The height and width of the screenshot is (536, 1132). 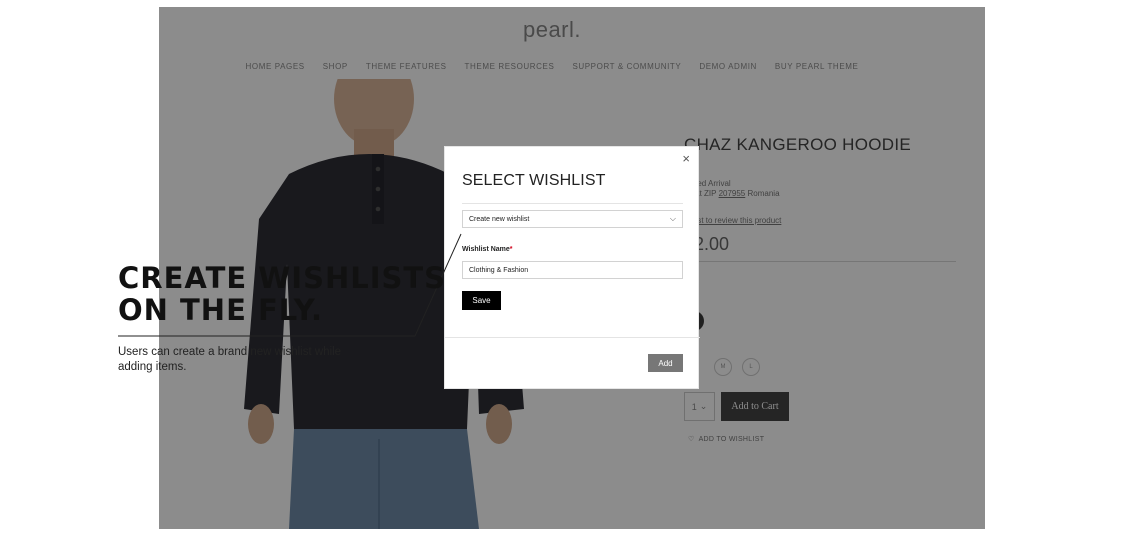 What do you see at coordinates (672, 218) in the screenshot?
I see `chevron-down-icon: ⌵` at bounding box center [672, 218].